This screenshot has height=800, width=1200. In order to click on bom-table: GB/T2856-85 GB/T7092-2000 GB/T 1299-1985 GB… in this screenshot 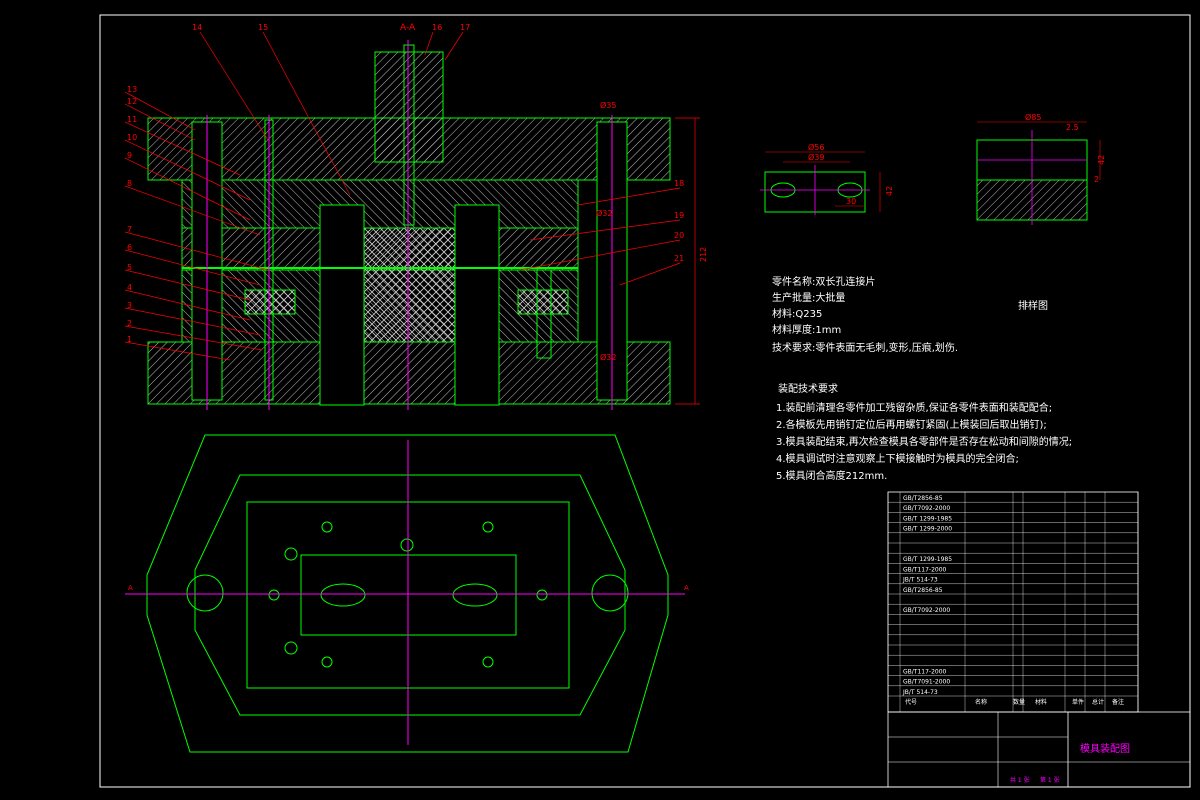, I will do `click(1013, 602)`.